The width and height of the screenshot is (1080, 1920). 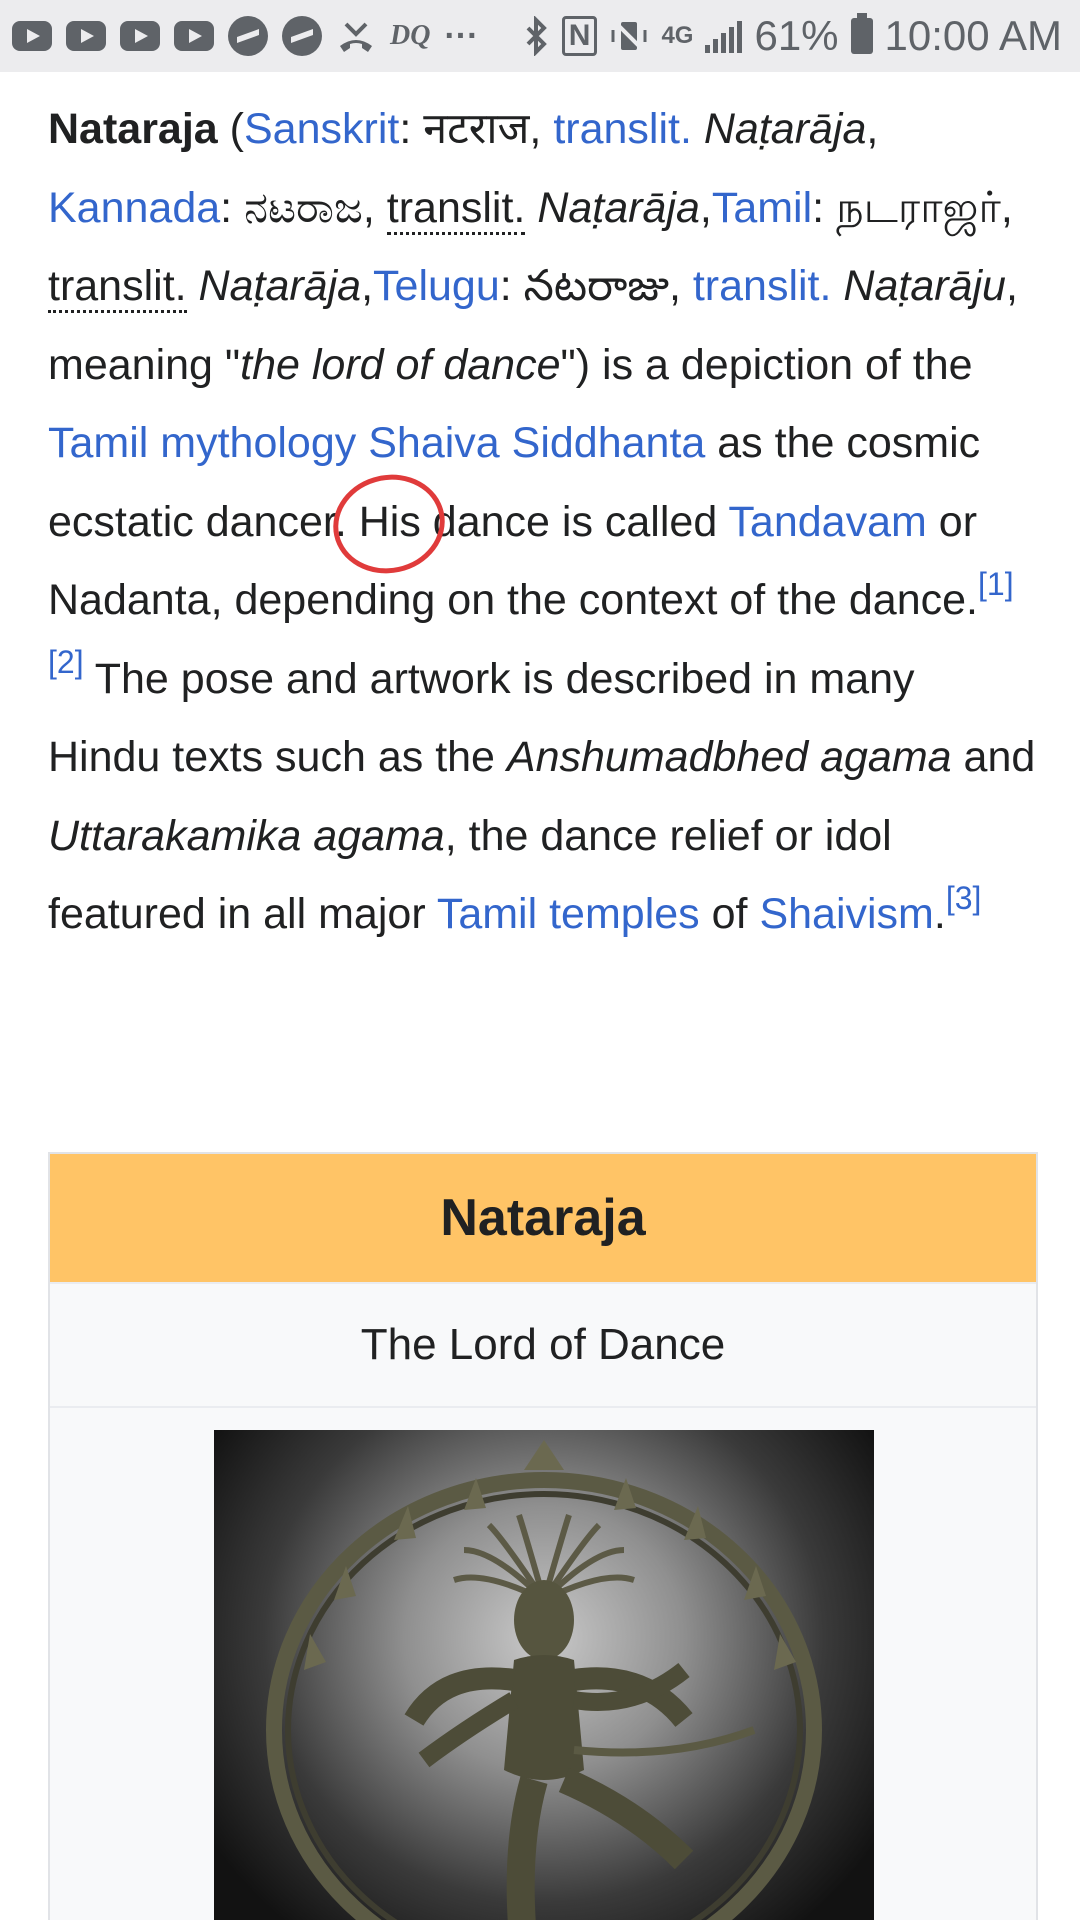 I want to click on signal-icon, so click(x=724, y=36).